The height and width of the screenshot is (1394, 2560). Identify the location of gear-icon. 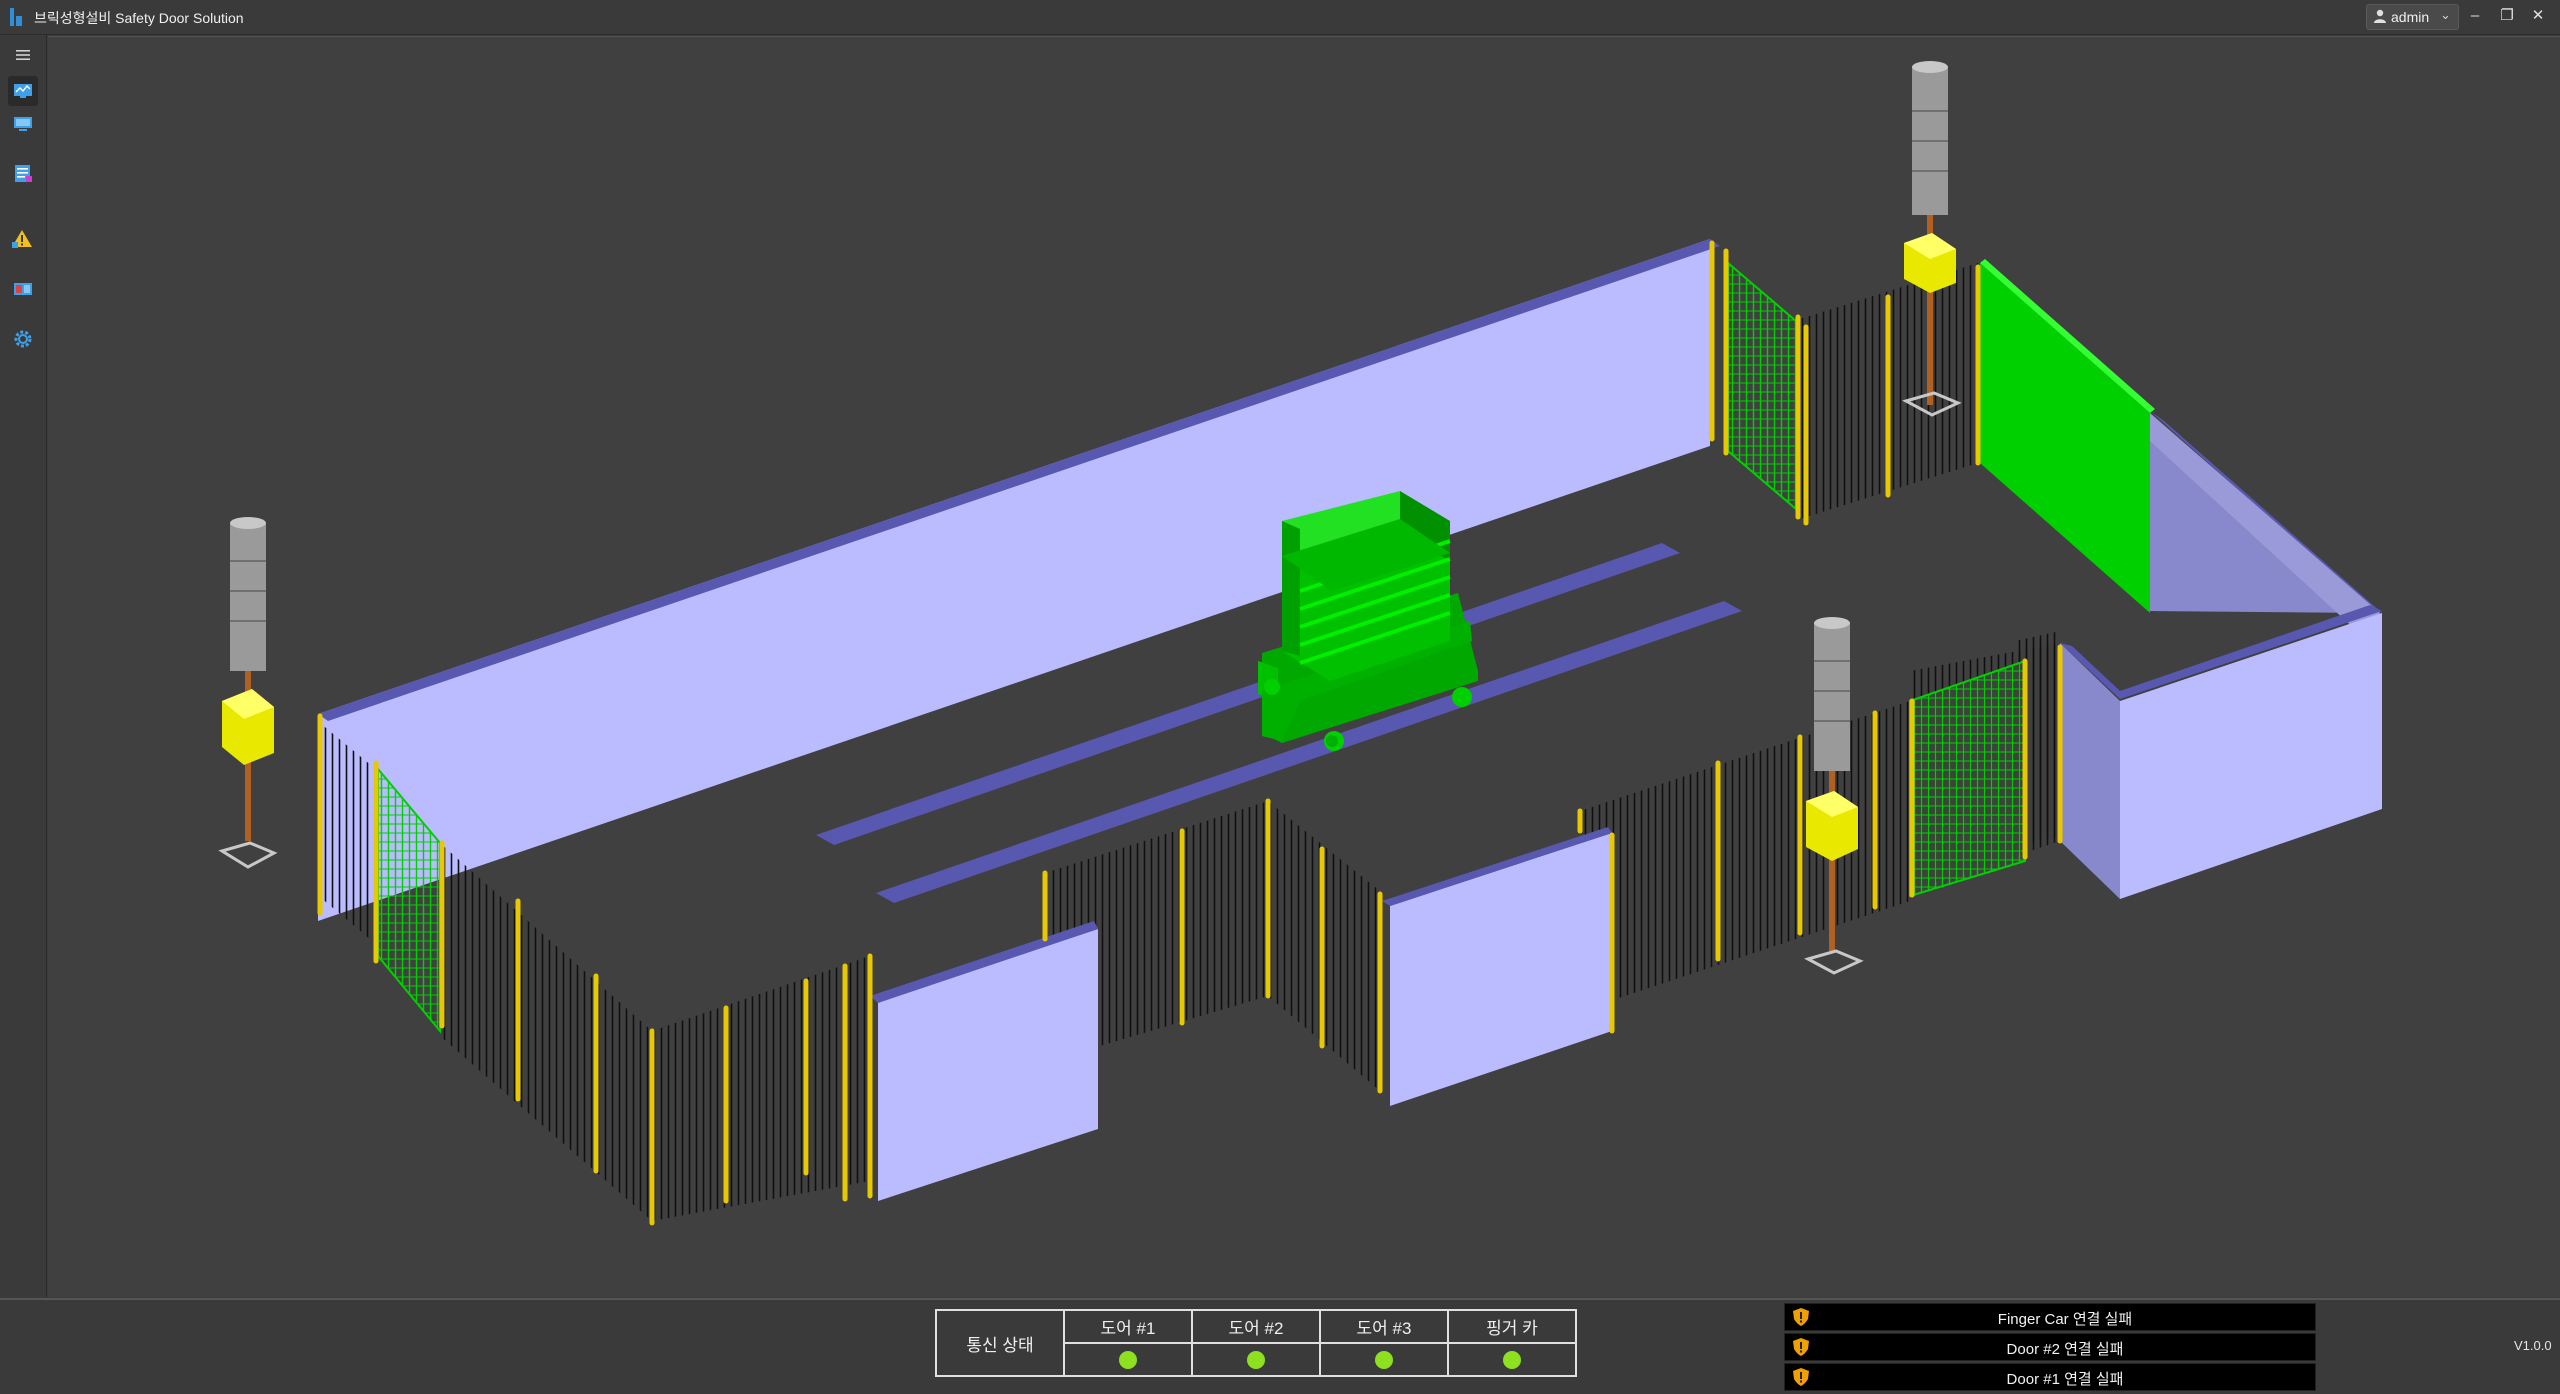
(23, 339).